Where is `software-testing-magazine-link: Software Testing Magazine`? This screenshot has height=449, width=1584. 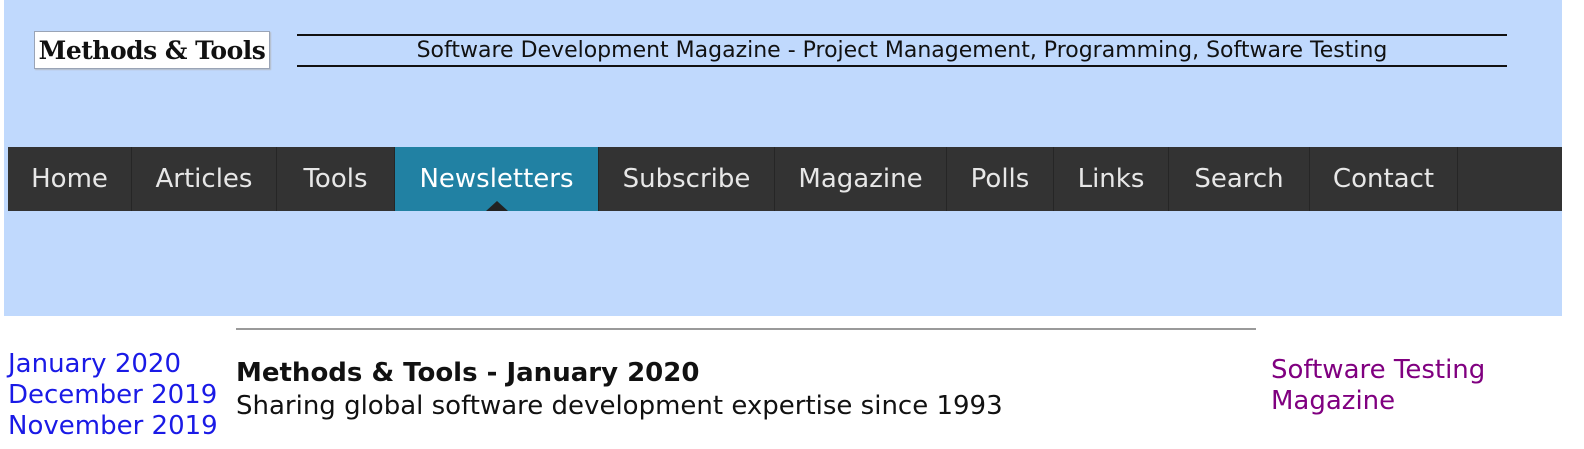
software-testing-magazine-link: Software Testing Magazine is located at coordinates (1401, 386).